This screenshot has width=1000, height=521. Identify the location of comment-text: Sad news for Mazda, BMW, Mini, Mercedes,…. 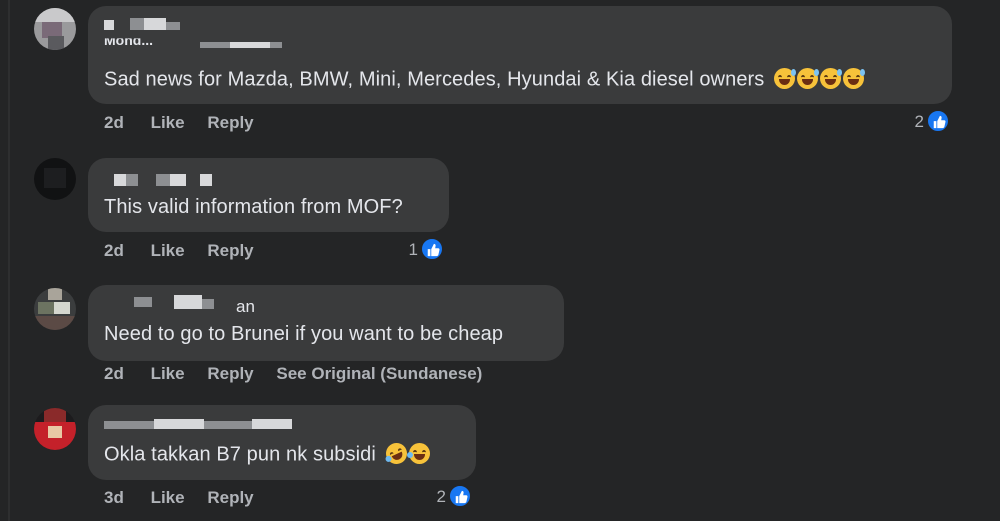
(485, 80).